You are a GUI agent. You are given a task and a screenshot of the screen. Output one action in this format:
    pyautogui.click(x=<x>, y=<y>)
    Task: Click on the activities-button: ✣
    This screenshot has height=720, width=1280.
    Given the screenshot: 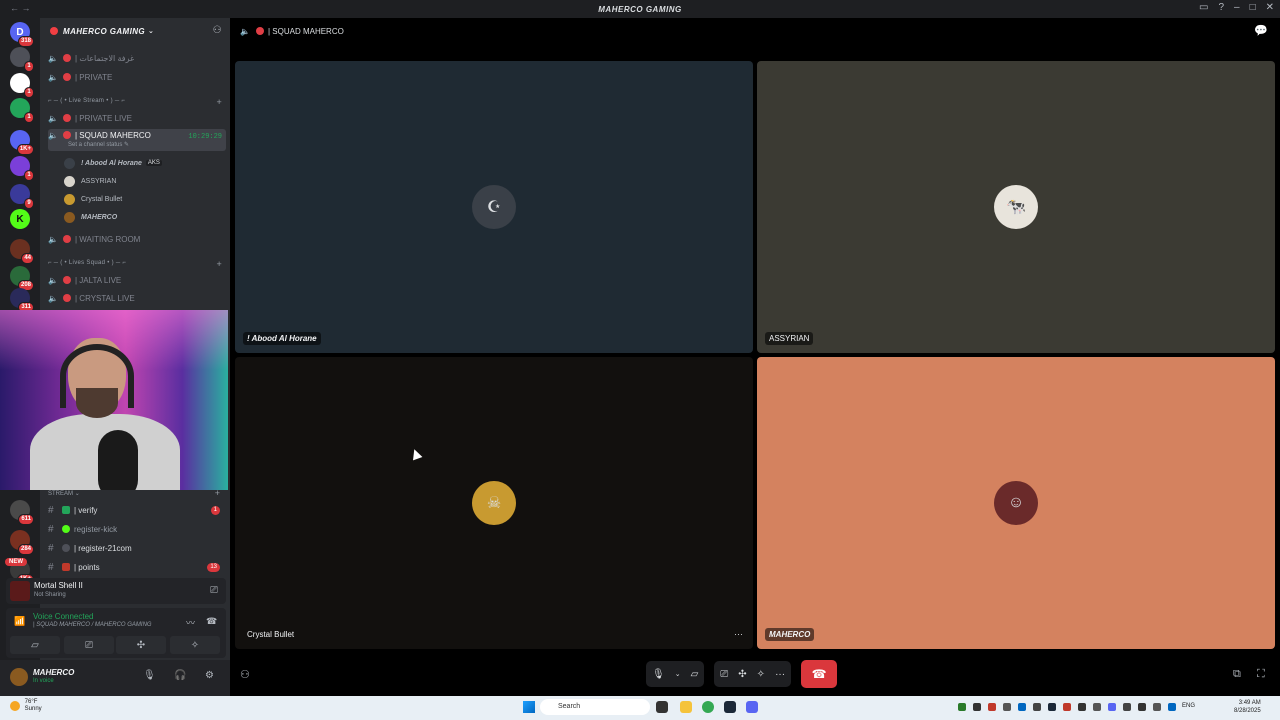 What is the action you would take?
    pyautogui.click(x=141, y=645)
    